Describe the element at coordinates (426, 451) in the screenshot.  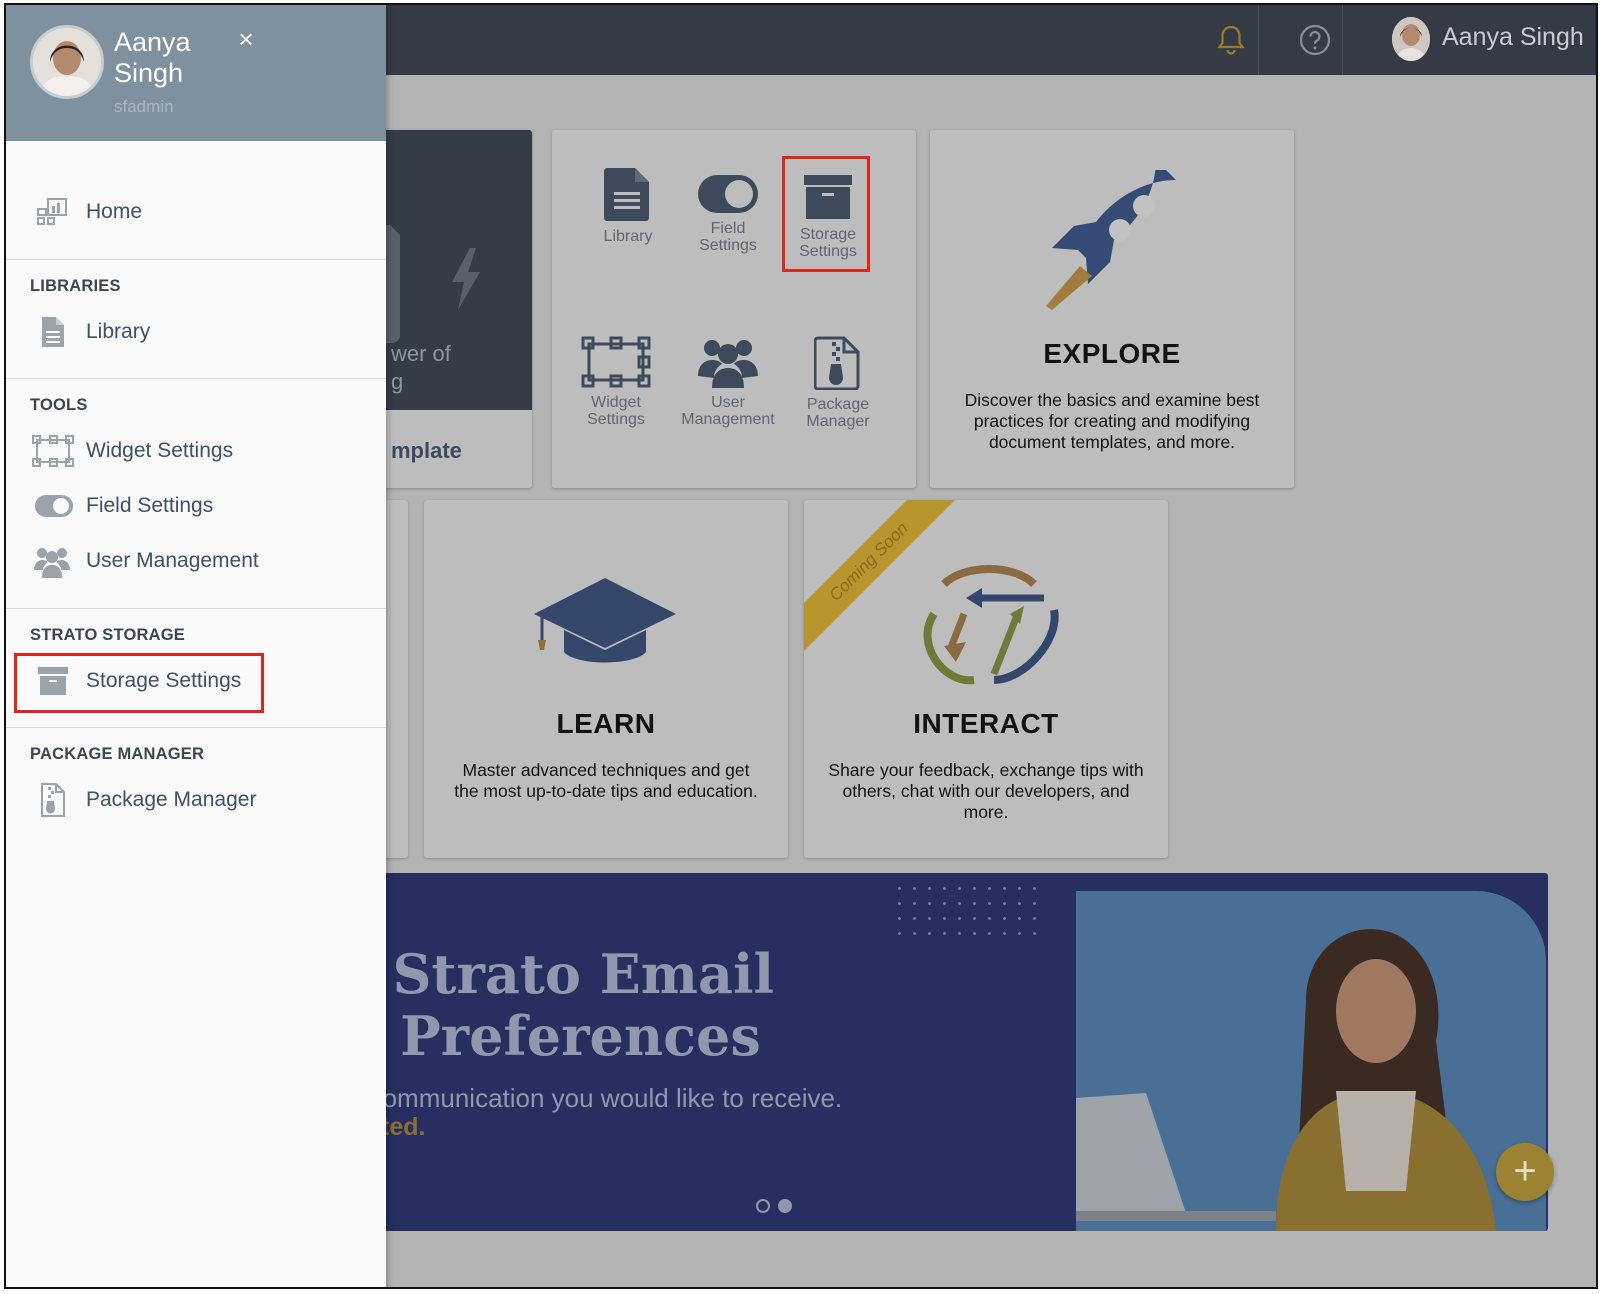
I see `template-card-cta: mplate` at that location.